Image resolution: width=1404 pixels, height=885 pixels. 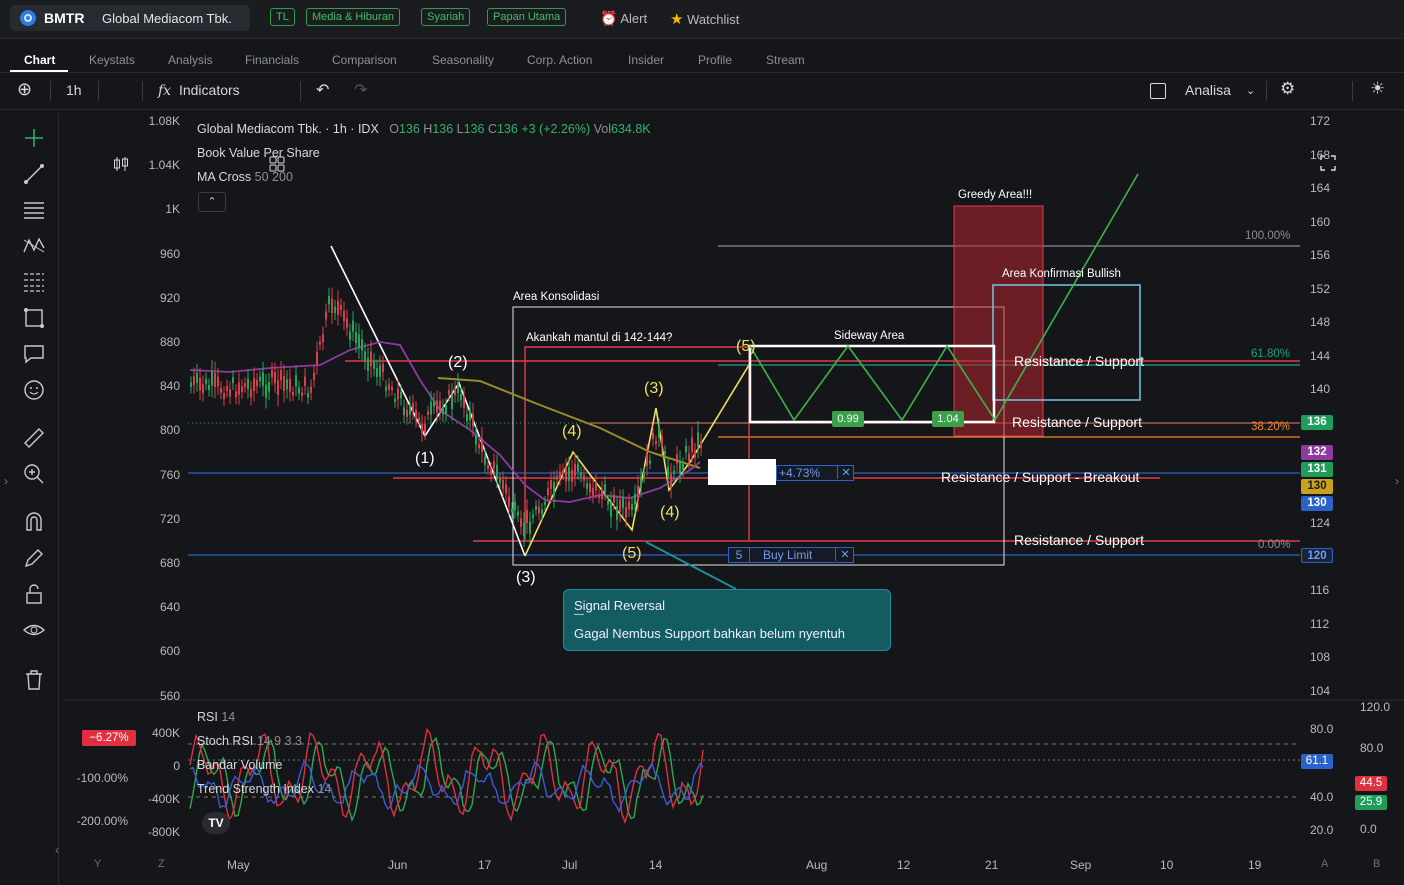 What do you see at coordinates (425, 458) in the screenshot?
I see `wave-label-1: (1)` at bounding box center [425, 458].